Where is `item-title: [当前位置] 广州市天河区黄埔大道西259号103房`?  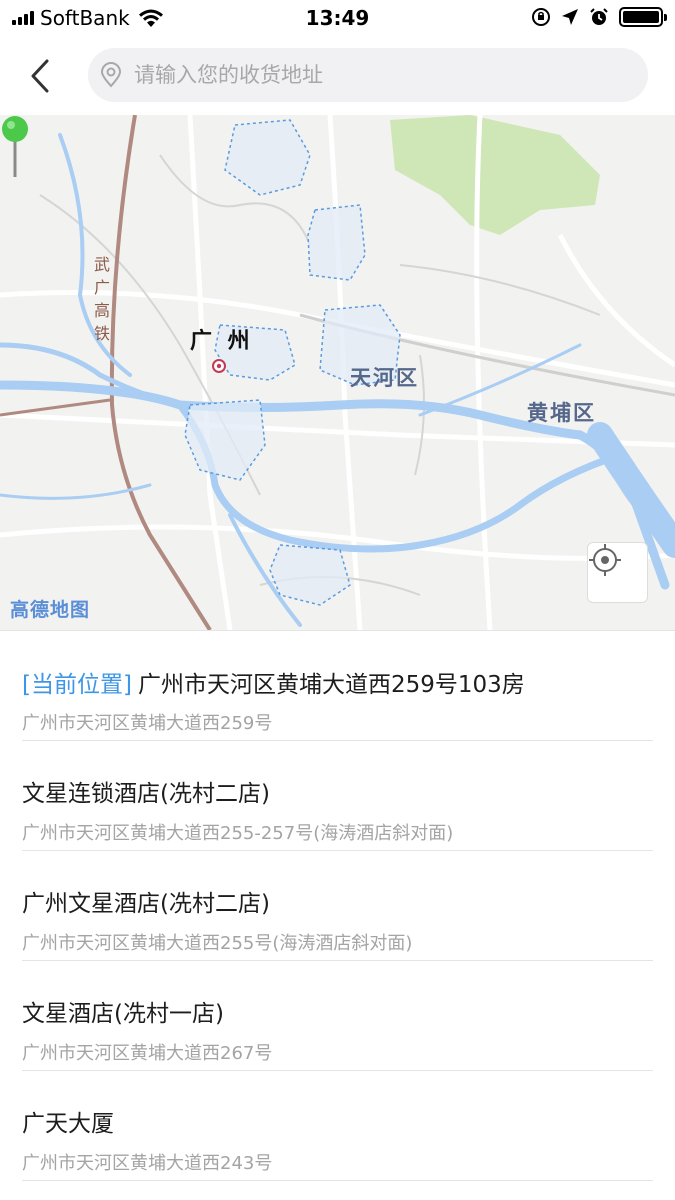
item-title: [当前位置] 广州市天河区黄埔大道西259号103房 is located at coordinates (273, 682).